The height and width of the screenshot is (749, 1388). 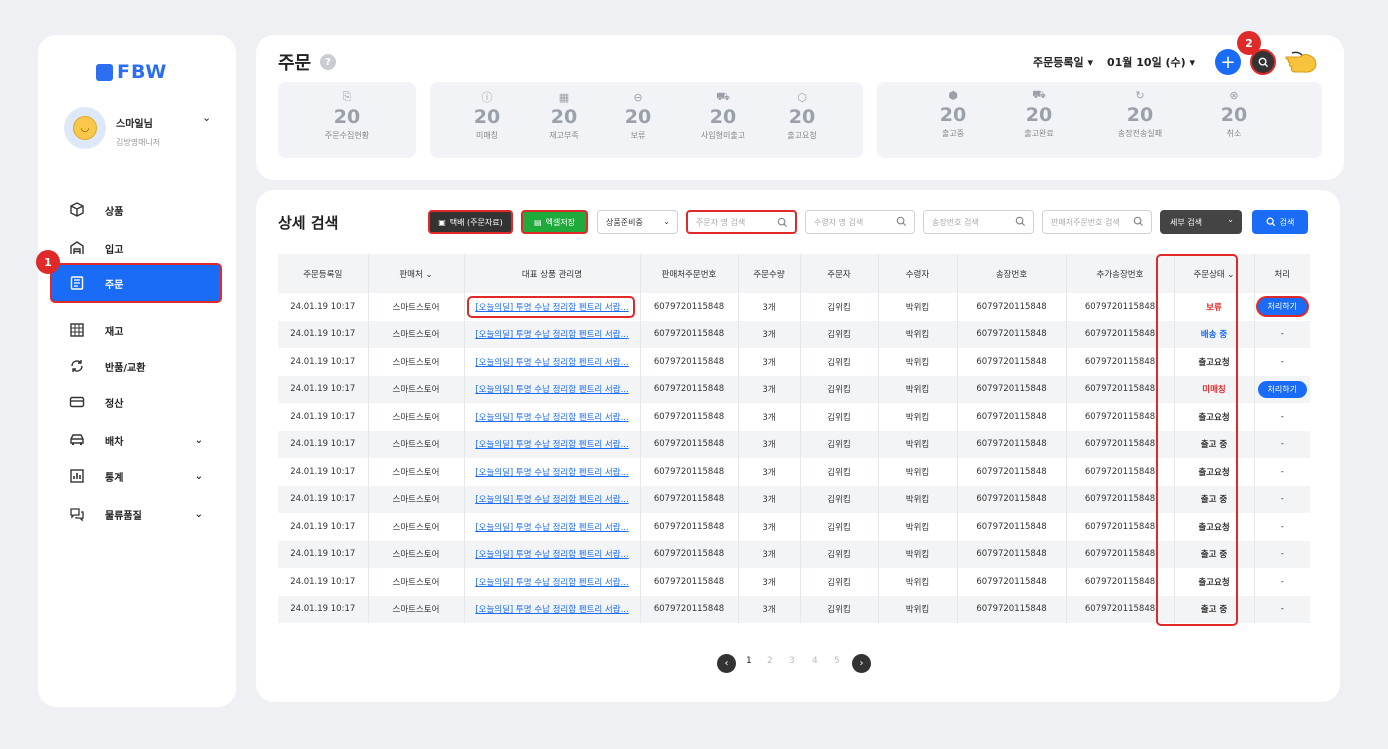 What do you see at coordinates (802, 115) in the screenshot?
I see `stat-item: ⬡ 20 출고요청` at bounding box center [802, 115].